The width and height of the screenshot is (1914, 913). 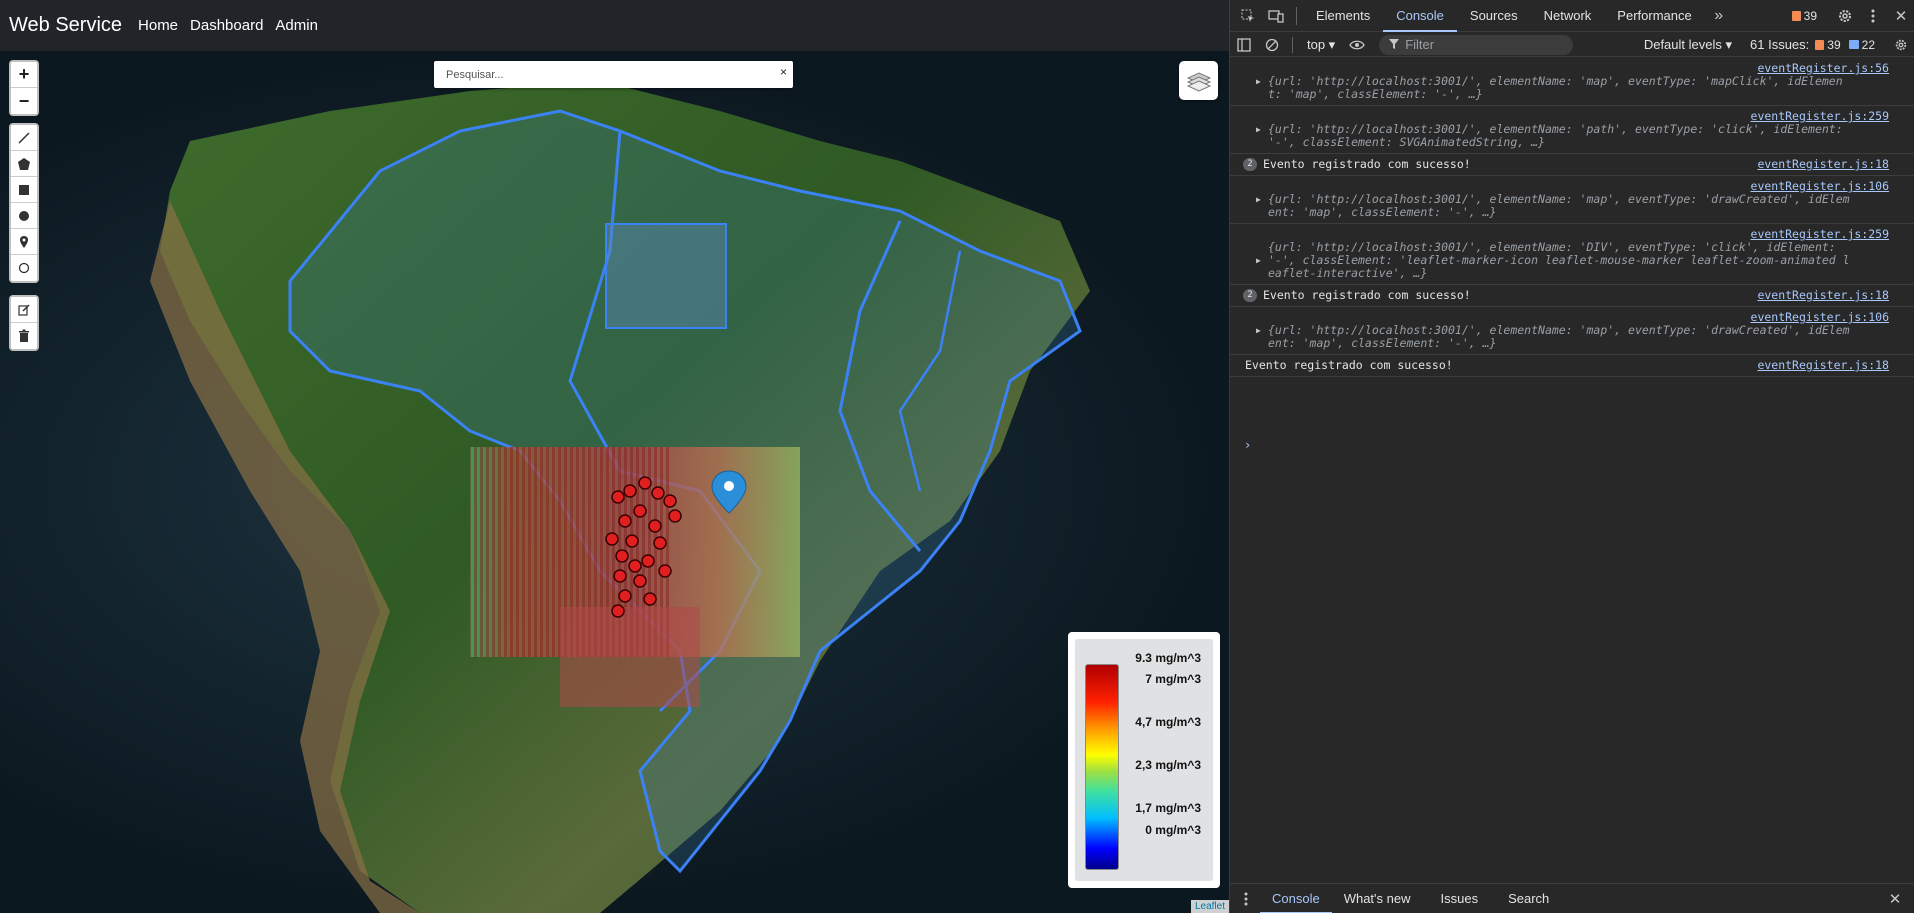 What do you see at coordinates (1568, 16) in the screenshot?
I see `tab-network: Network` at bounding box center [1568, 16].